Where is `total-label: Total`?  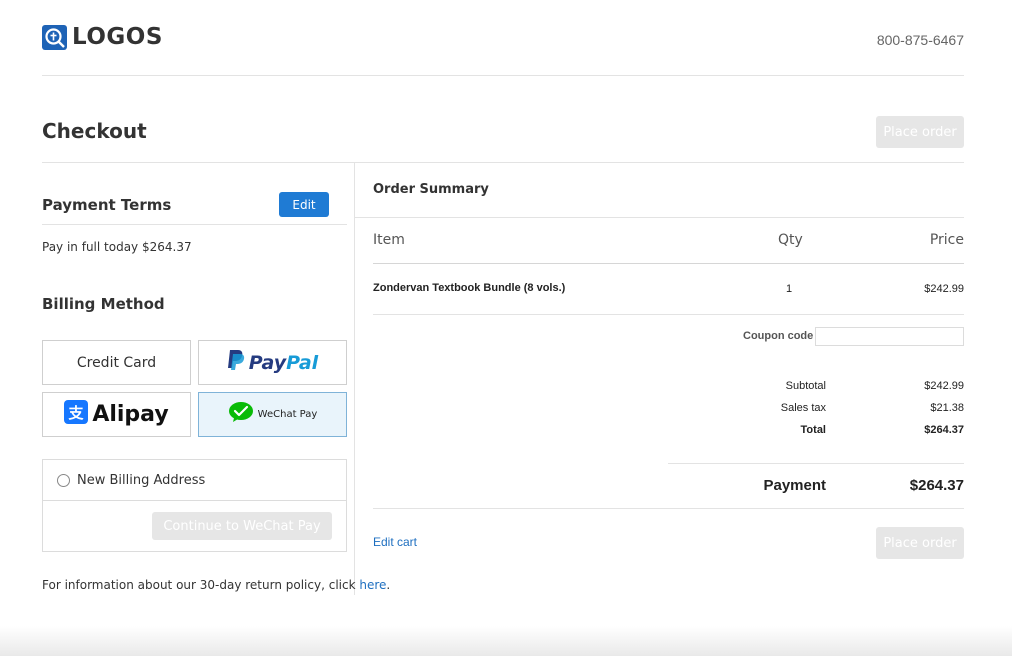 total-label: Total is located at coordinates (813, 430).